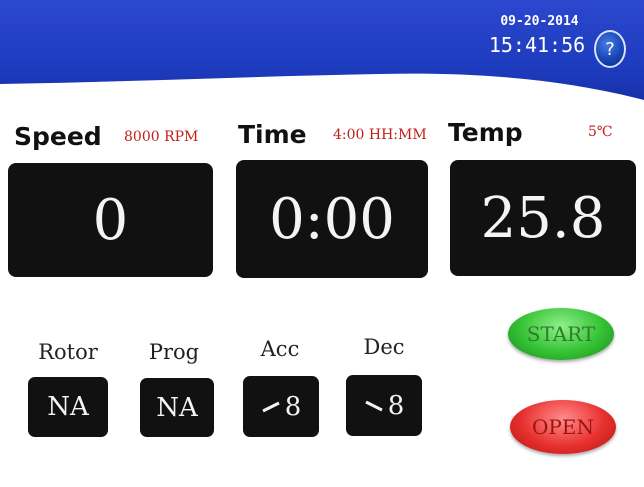 Image resolution: width=644 pixels, height=487 pixels. I want to click on time-setpoint: 4:00 HH:MM, so click(380, 135).